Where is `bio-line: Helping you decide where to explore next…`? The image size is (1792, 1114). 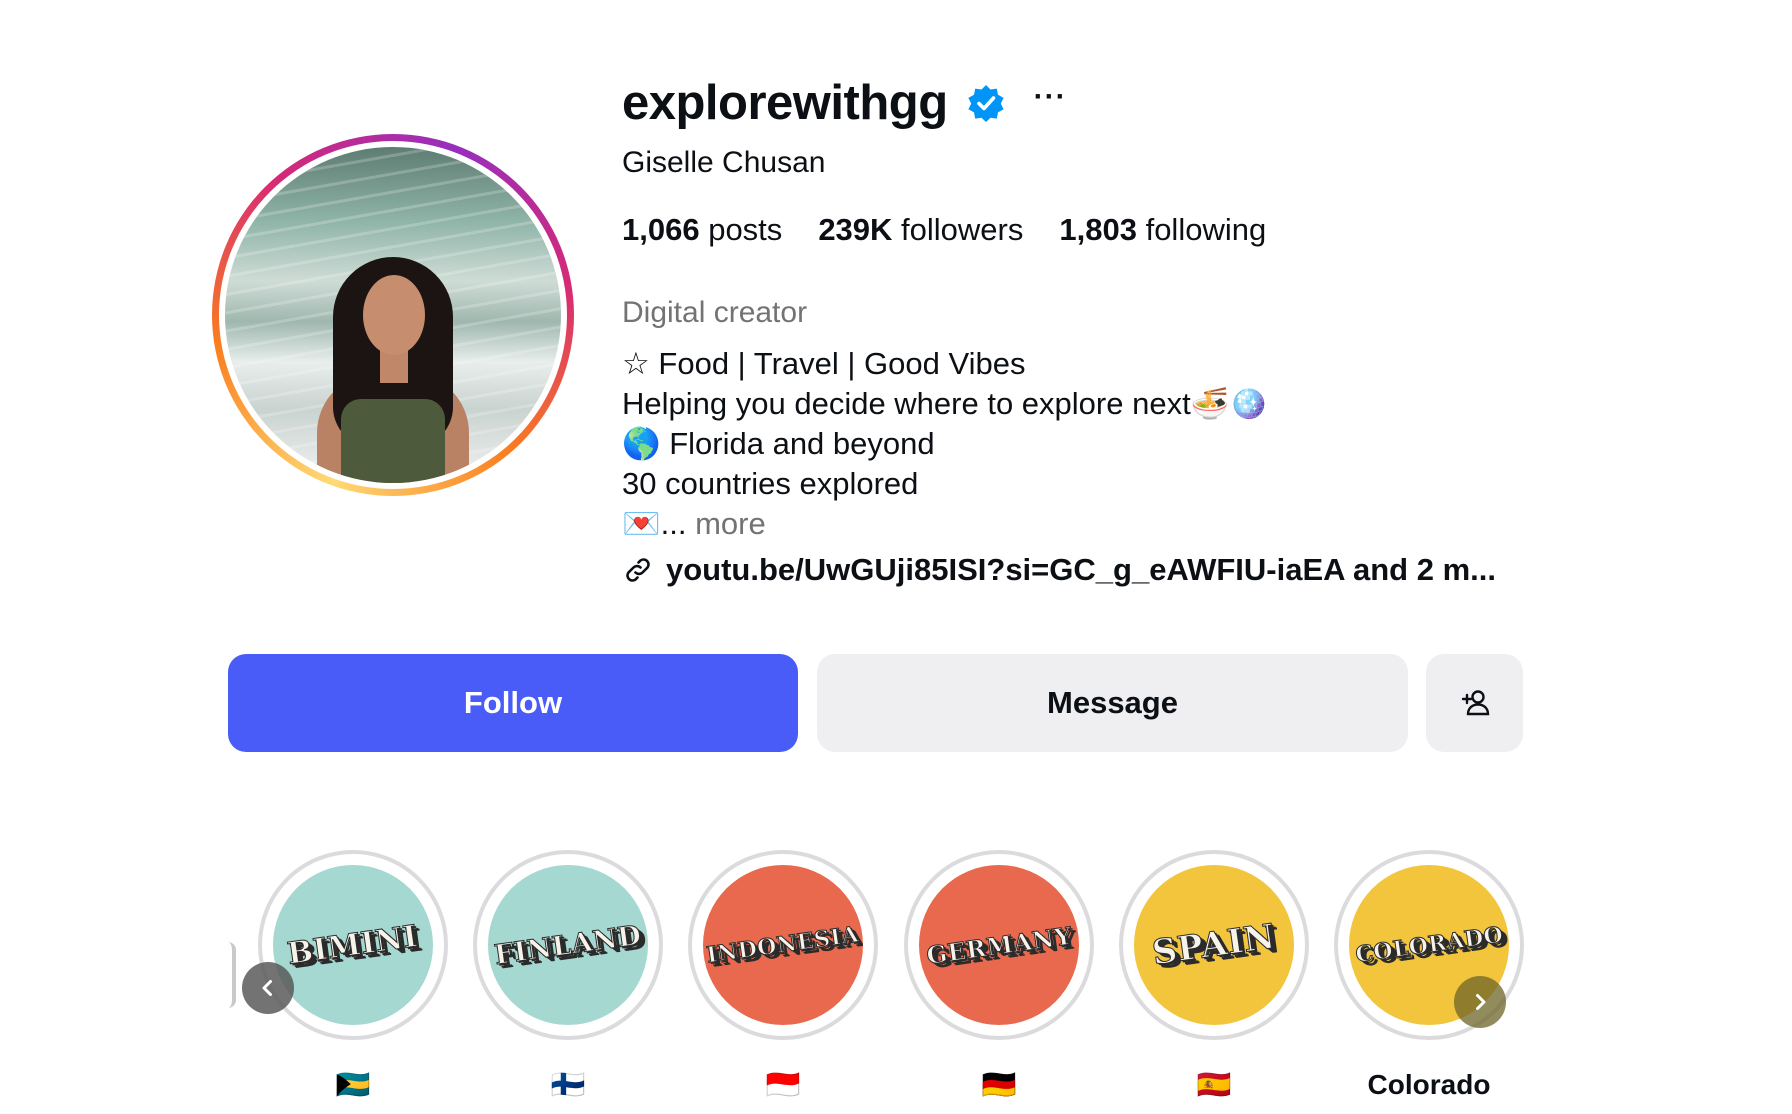 bio-line: Helping you decide where to explore next… is located at coordinates (945, 403).